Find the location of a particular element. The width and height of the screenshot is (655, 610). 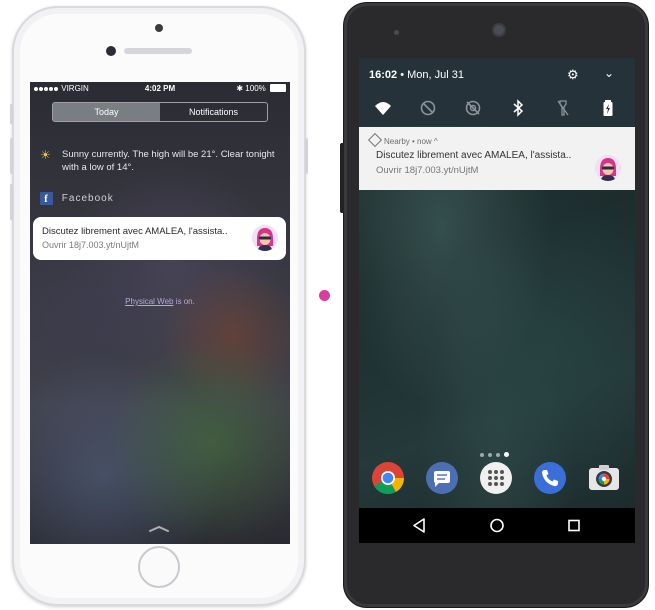

quick-settings-tiles is located at coordinates (497, 108).